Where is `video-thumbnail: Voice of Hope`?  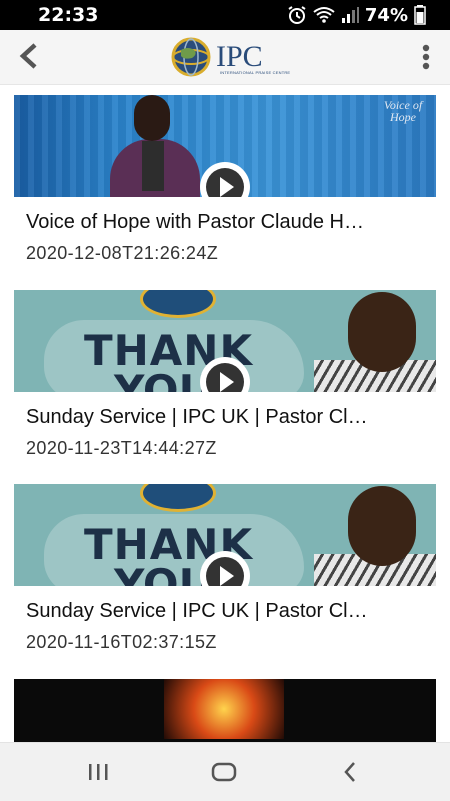 video-thumbnail: Voice of Hope is located at coordinates (225, 146).